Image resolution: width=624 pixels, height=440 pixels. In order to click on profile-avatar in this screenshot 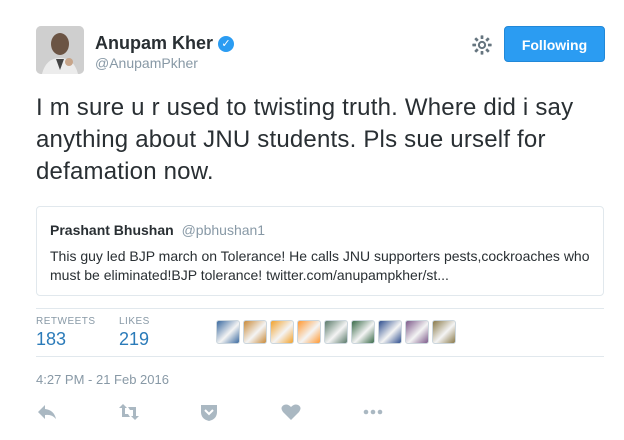, I will do `click(60, 50)`.